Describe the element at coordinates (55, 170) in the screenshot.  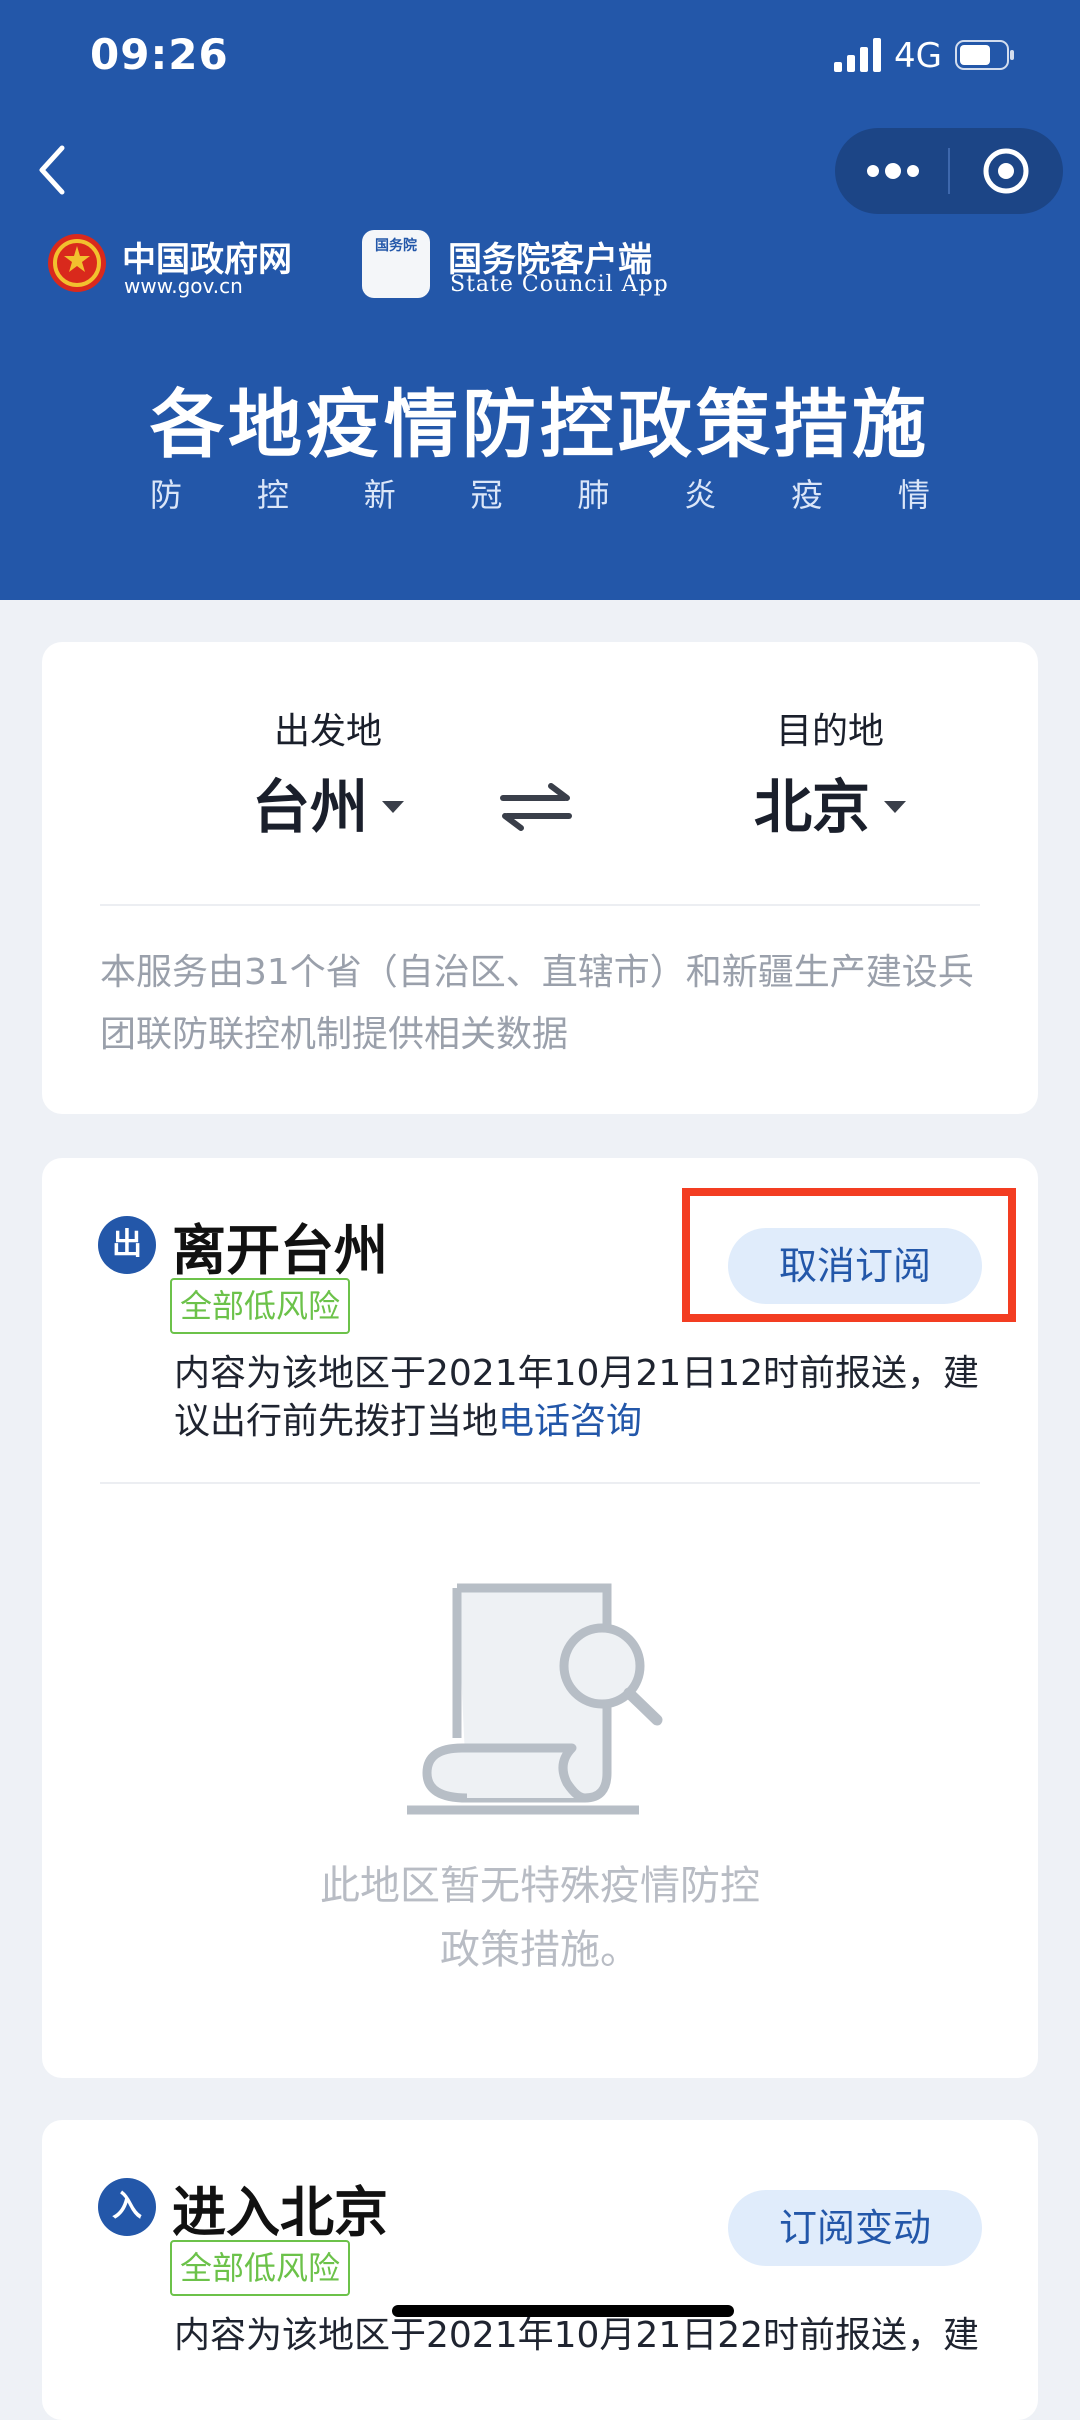
I see `back-arrow-icon` at that location.